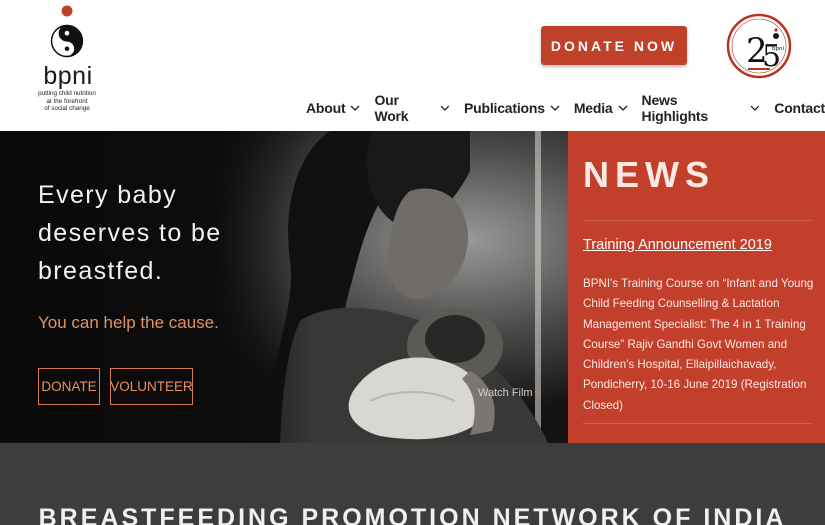 The height and width of the screenshot is (525, 825). Describe the element at coordinates (326, 108) in the screenshot. I see `nav-item-label: About` at that location.